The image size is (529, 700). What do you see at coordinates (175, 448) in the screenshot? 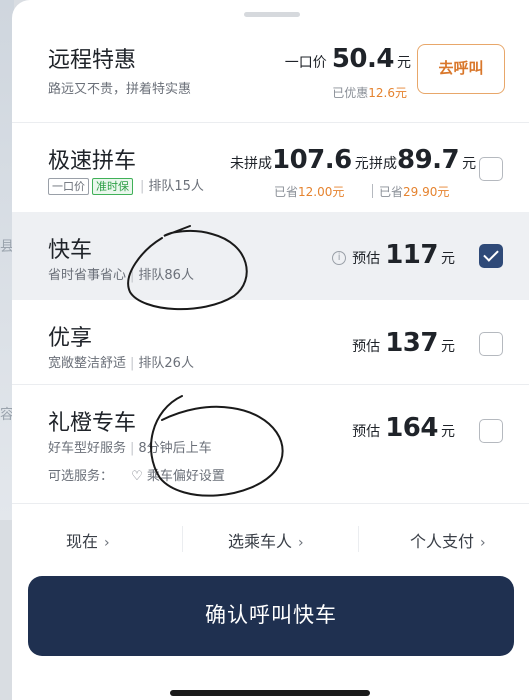
I see `eta: 8分钟后上车` at bounding box center [175, 448].